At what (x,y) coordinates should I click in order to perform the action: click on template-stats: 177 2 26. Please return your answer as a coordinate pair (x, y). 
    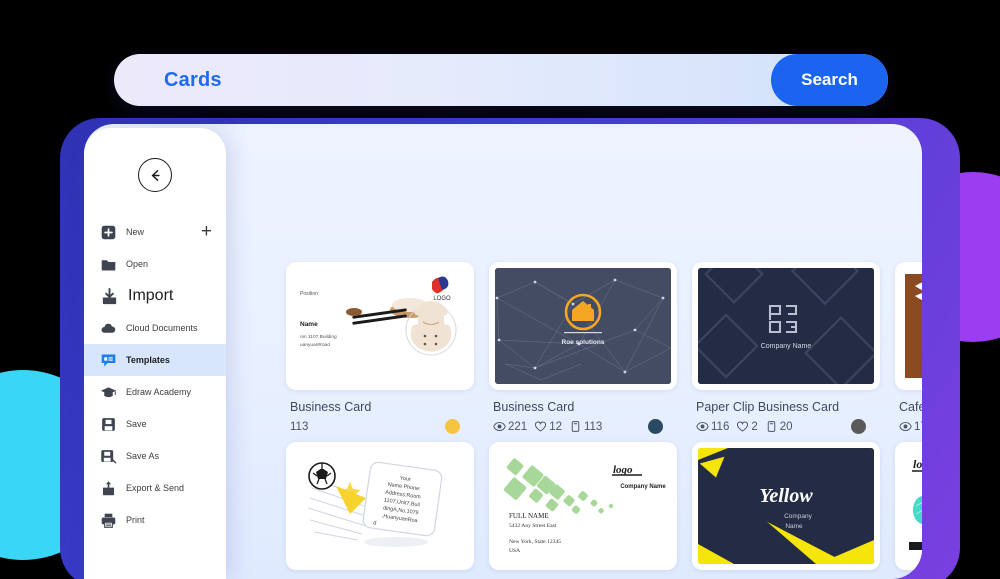
    Looking at the image, I should click on (910, 426).